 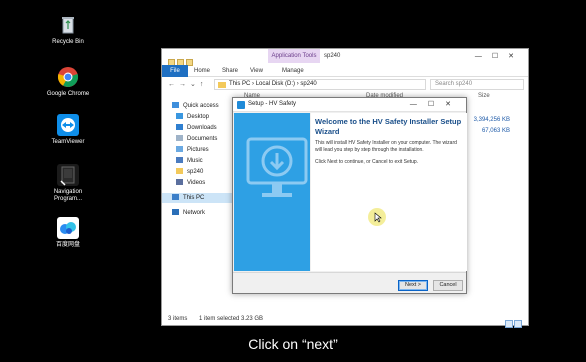 I want to click on breadcrumb-local-disk: Local Disk (D:), so click(x=275, y=84).